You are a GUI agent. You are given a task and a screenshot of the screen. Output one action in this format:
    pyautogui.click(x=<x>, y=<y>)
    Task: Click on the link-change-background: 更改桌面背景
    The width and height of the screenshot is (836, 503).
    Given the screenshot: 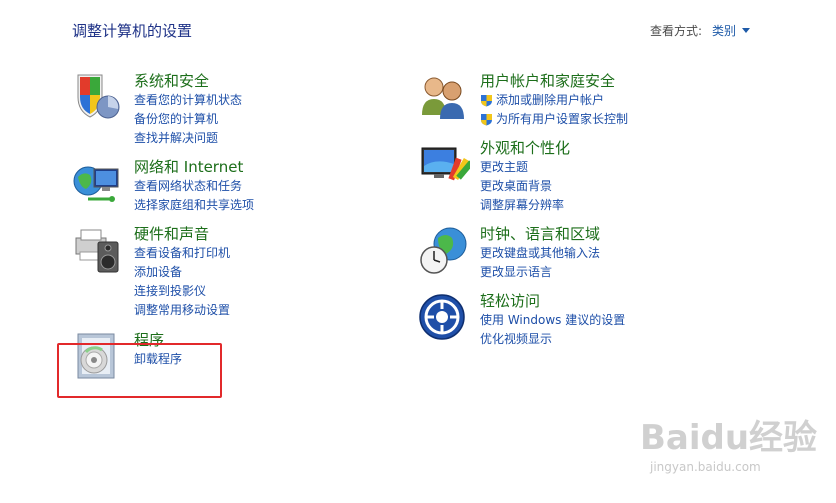 What is the action you would take?
    pyautogui.click(x=525, y=186)
    